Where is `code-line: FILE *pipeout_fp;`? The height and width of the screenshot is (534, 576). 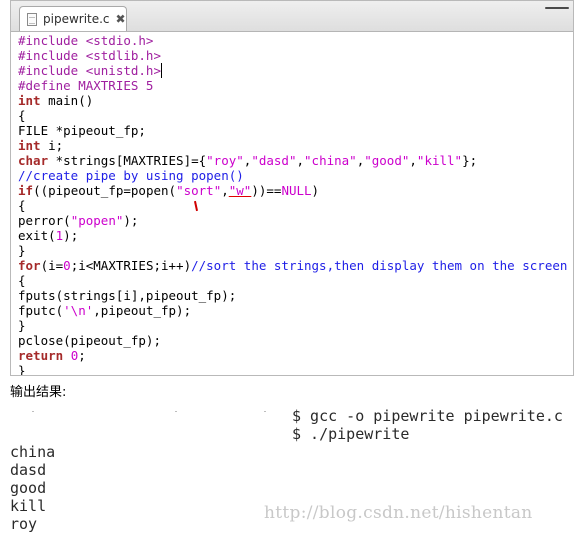
code-line: FILE *pipeout_fp; is located at coordinates (292, 130).